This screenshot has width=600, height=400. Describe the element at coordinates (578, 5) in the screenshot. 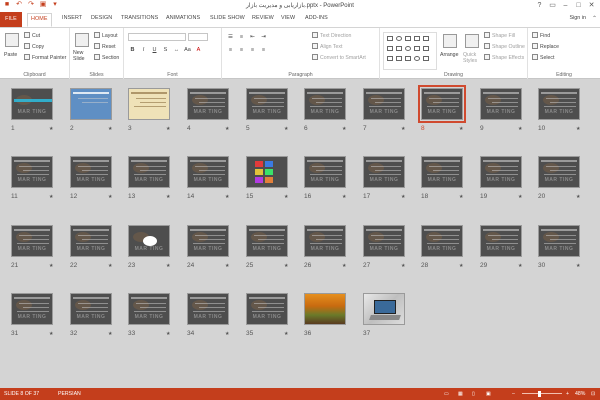

I see `maximize-icon: □` at that location.